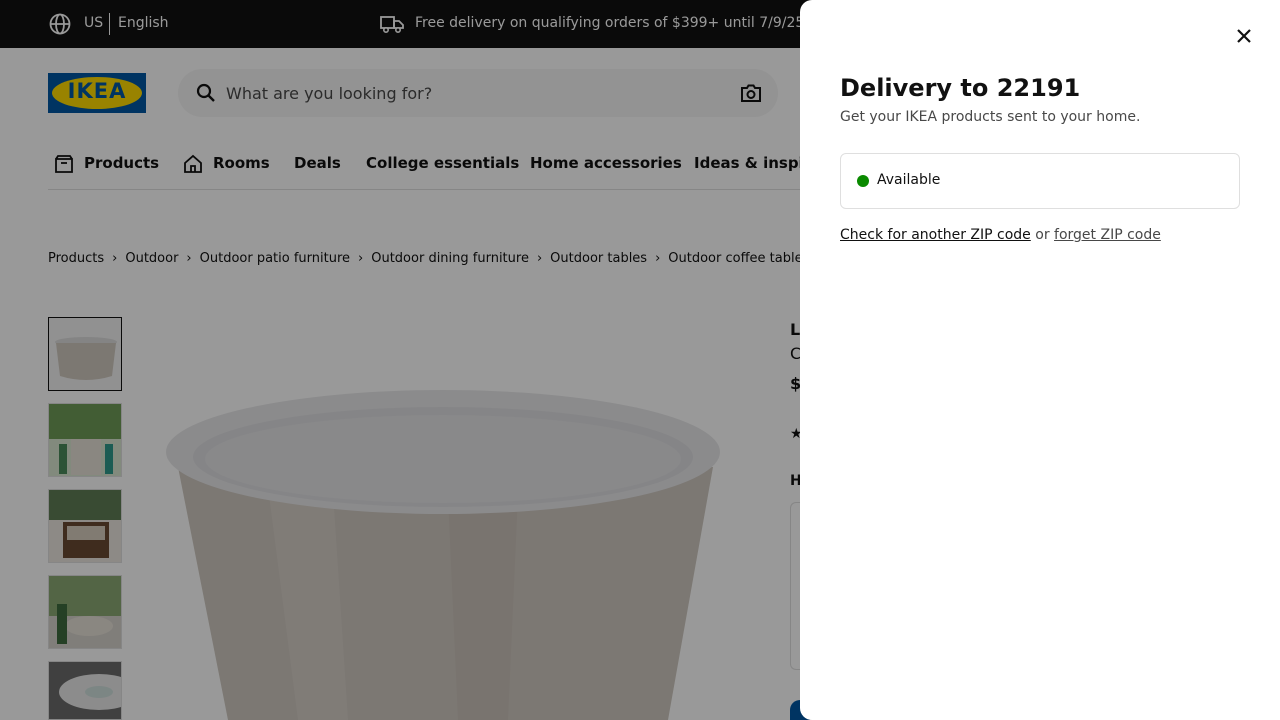 The width and height of the screenshot is (1280, 720). What do you see at coordinates (1042, 235) in the screenshot?
I see `or-text: or` at bounding box center [1042, 235].